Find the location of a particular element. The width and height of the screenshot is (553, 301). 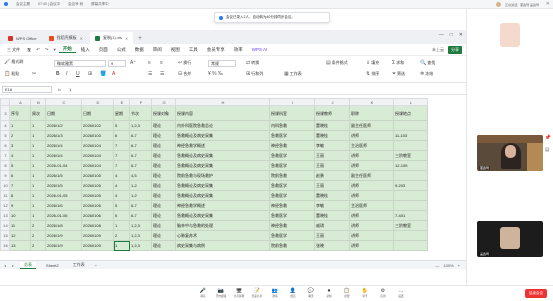

sort-button: ⇅ 排序 is located at coordinates (372, 74).